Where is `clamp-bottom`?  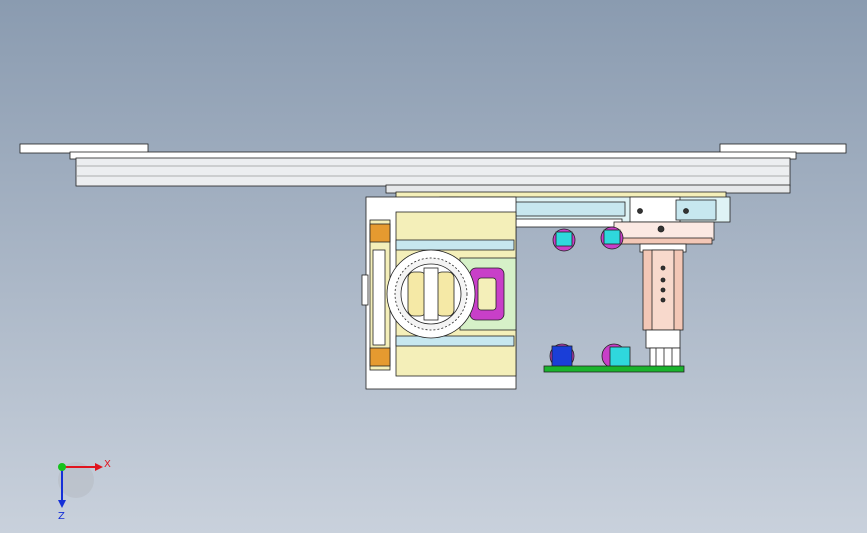
clamp-bottom is located at coordinates (380, 357).